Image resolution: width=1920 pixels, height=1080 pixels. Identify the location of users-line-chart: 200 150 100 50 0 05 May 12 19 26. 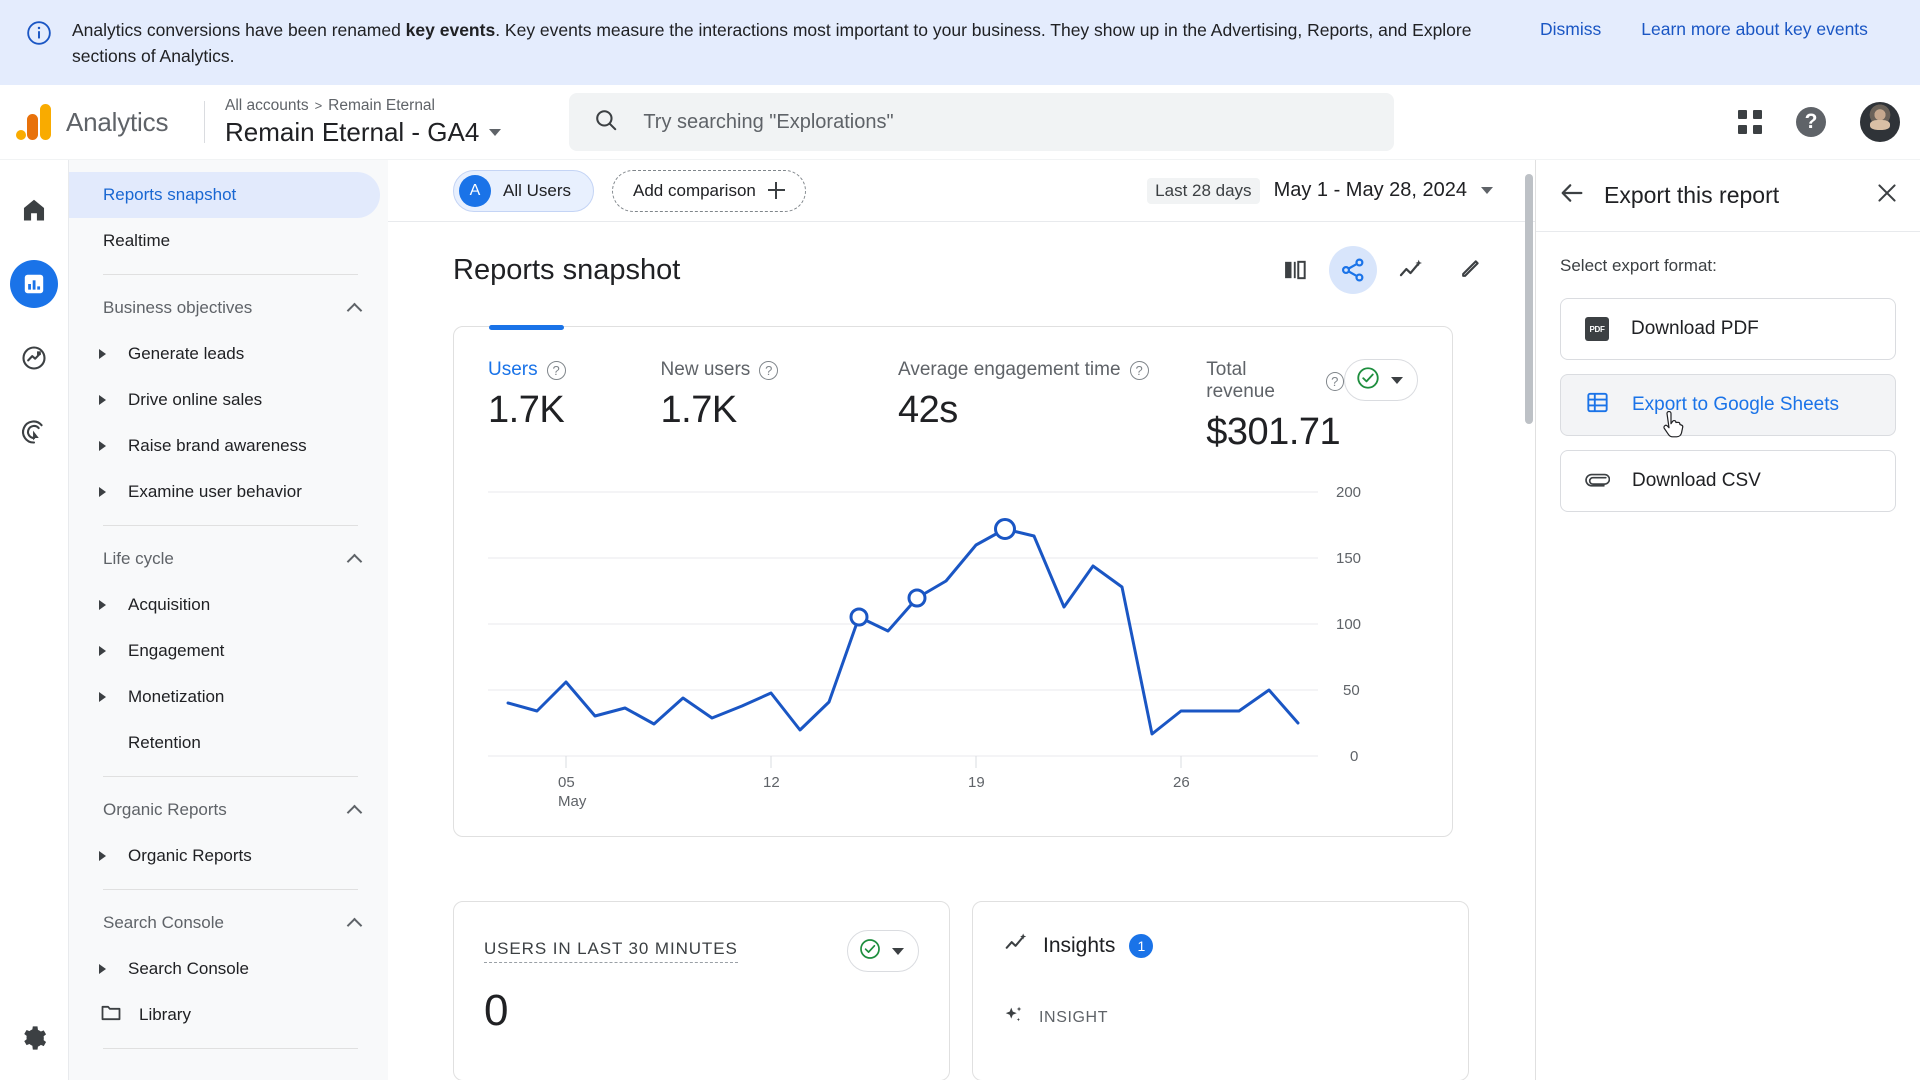
(953, 645).